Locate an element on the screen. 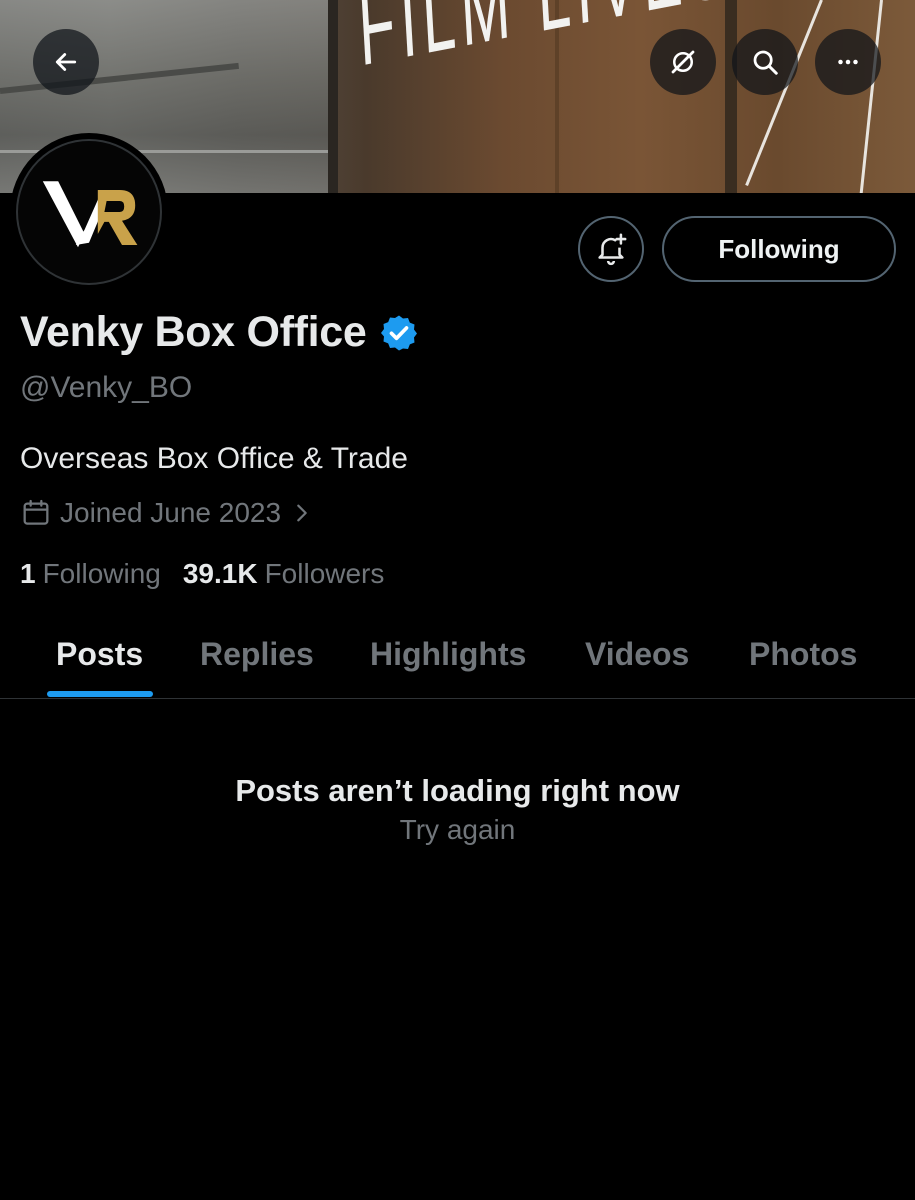 The image size is (915, 1200). avatar is located at coordinates (89, 212).